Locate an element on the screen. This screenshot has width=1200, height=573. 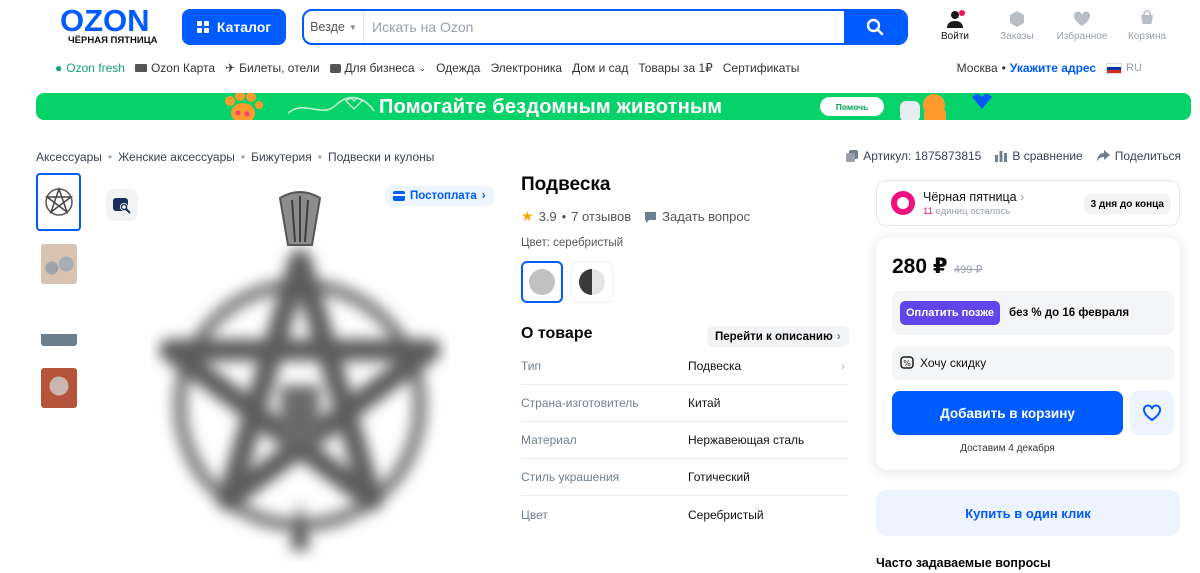
silver-circle-icon is located at coordinates (542, 282).